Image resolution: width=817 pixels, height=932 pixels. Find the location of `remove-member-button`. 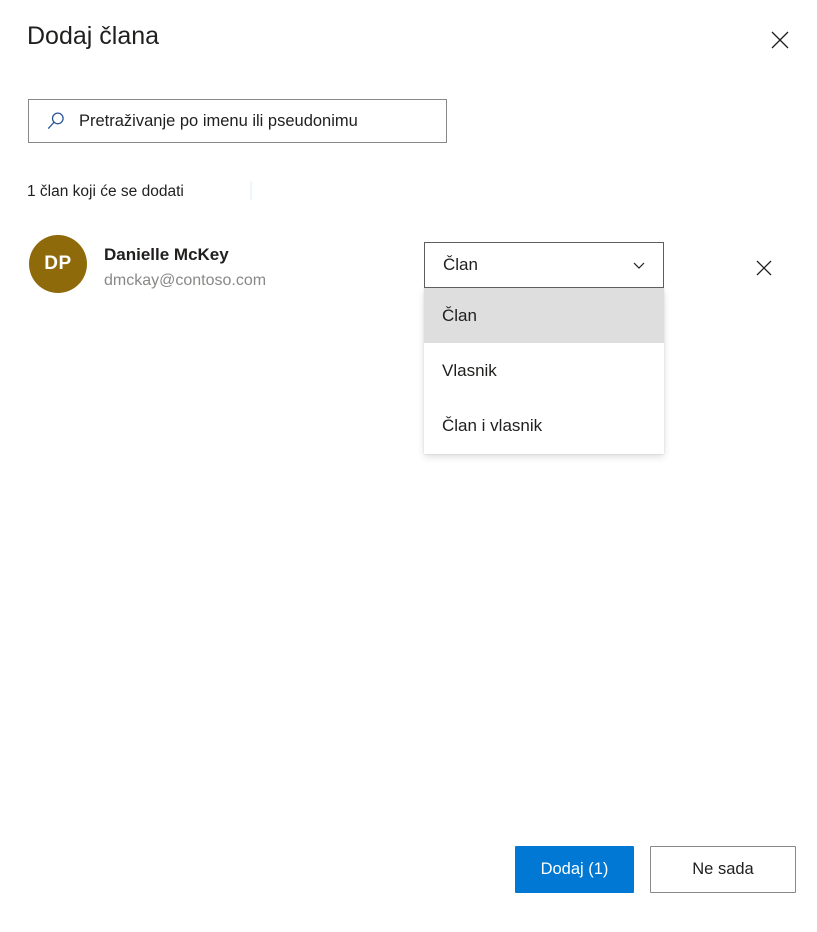

remove-member-button is located at coordinates (764, 269).